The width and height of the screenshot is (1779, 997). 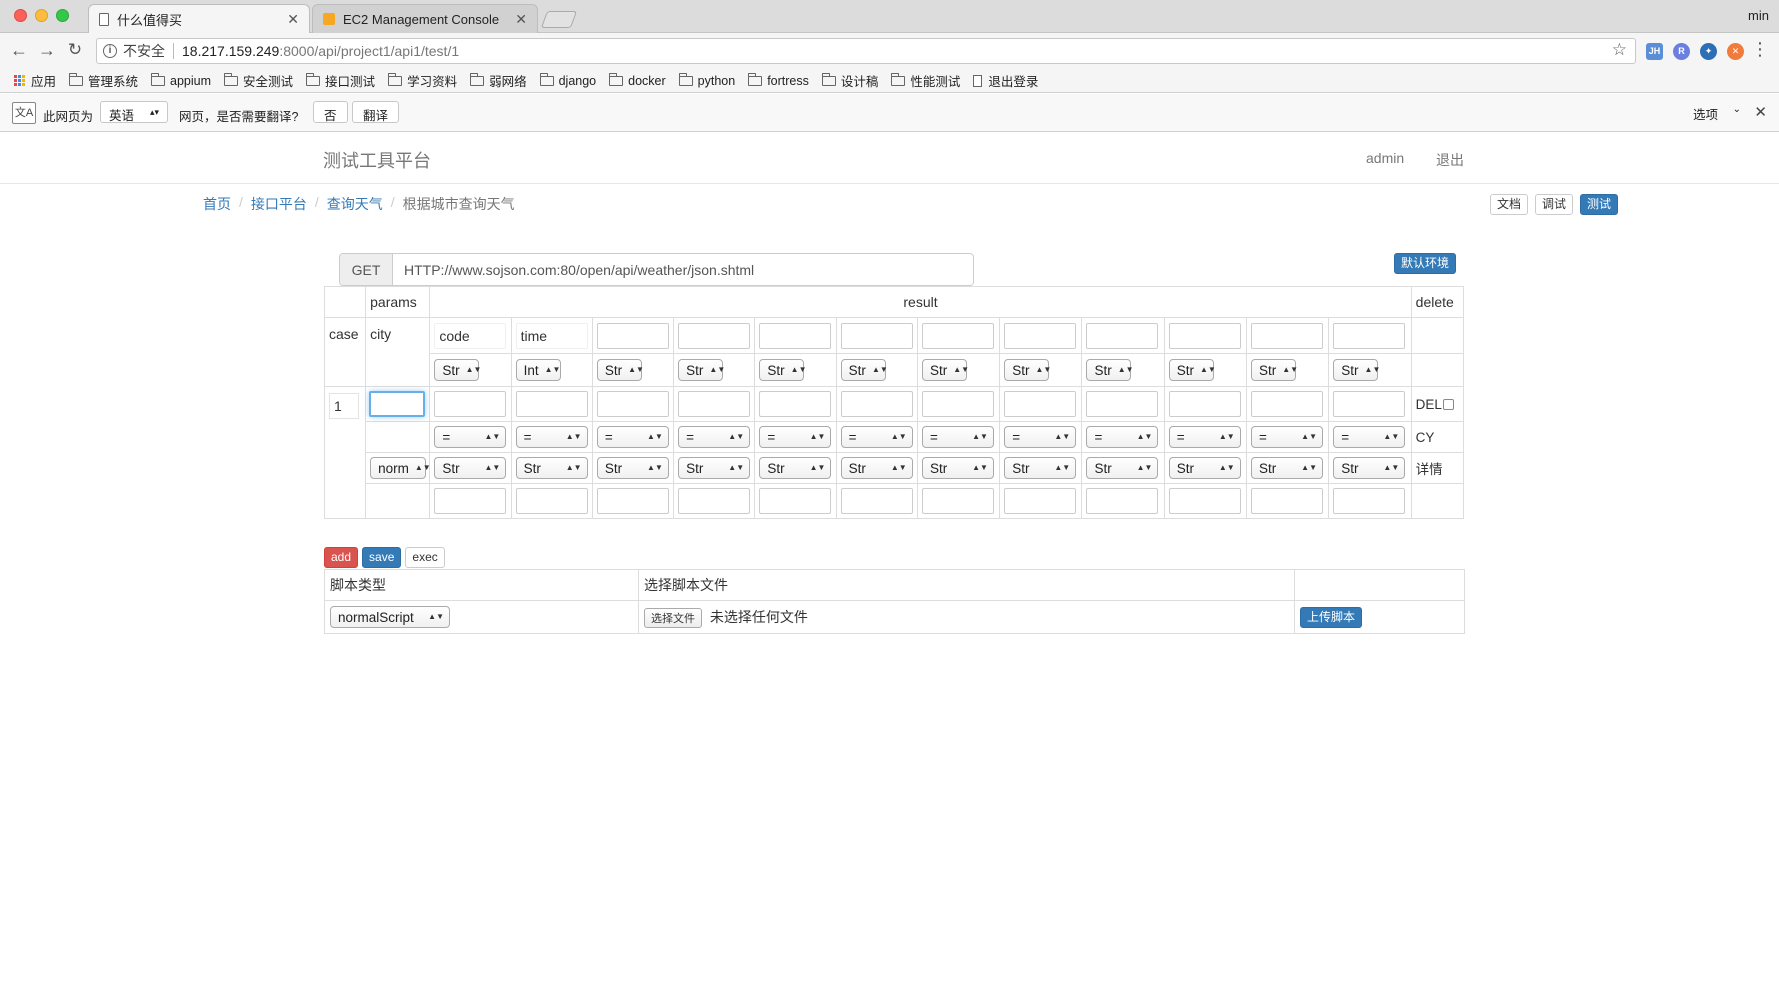 What do you see at coordinates (1450, 160) in the screenshot?
I see `nav-logout: 退出` at bounding box center [1450, 160].